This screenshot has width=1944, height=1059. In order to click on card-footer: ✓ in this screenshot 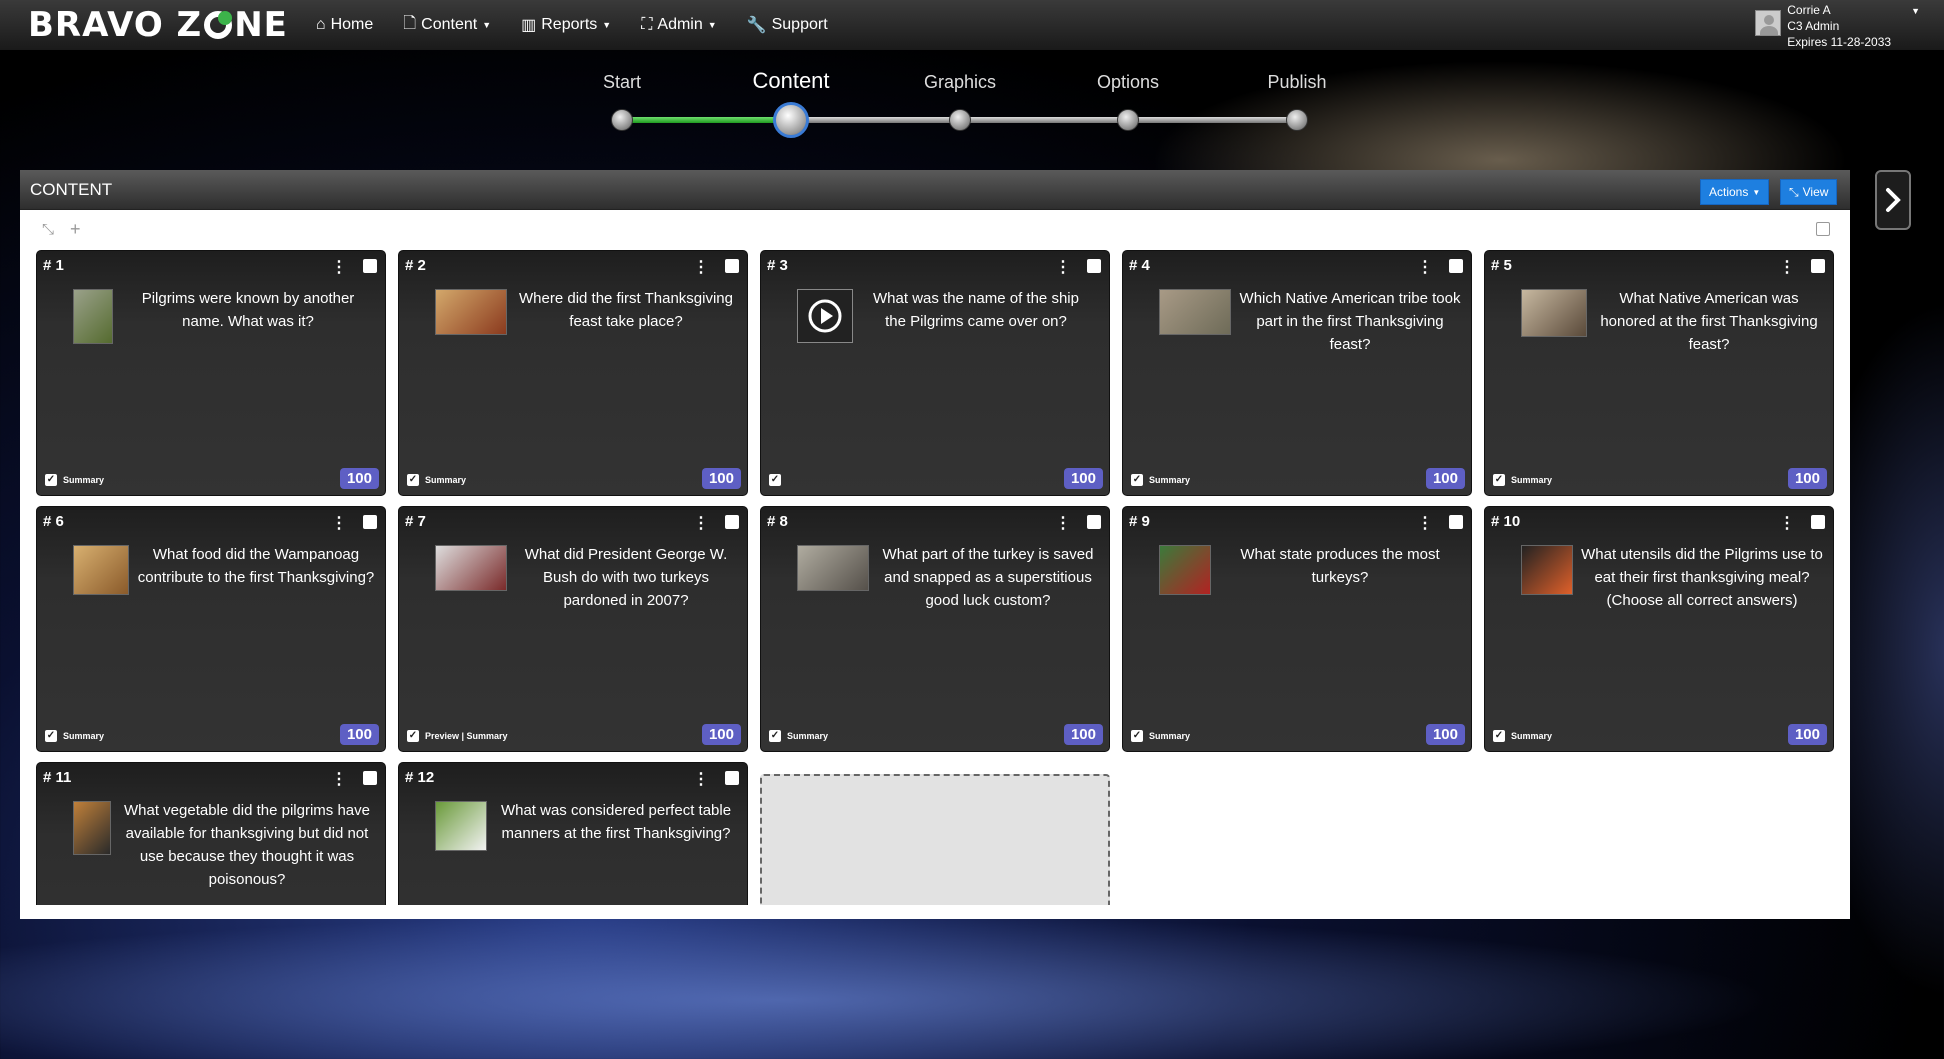, I will do `click(778, 480)`.